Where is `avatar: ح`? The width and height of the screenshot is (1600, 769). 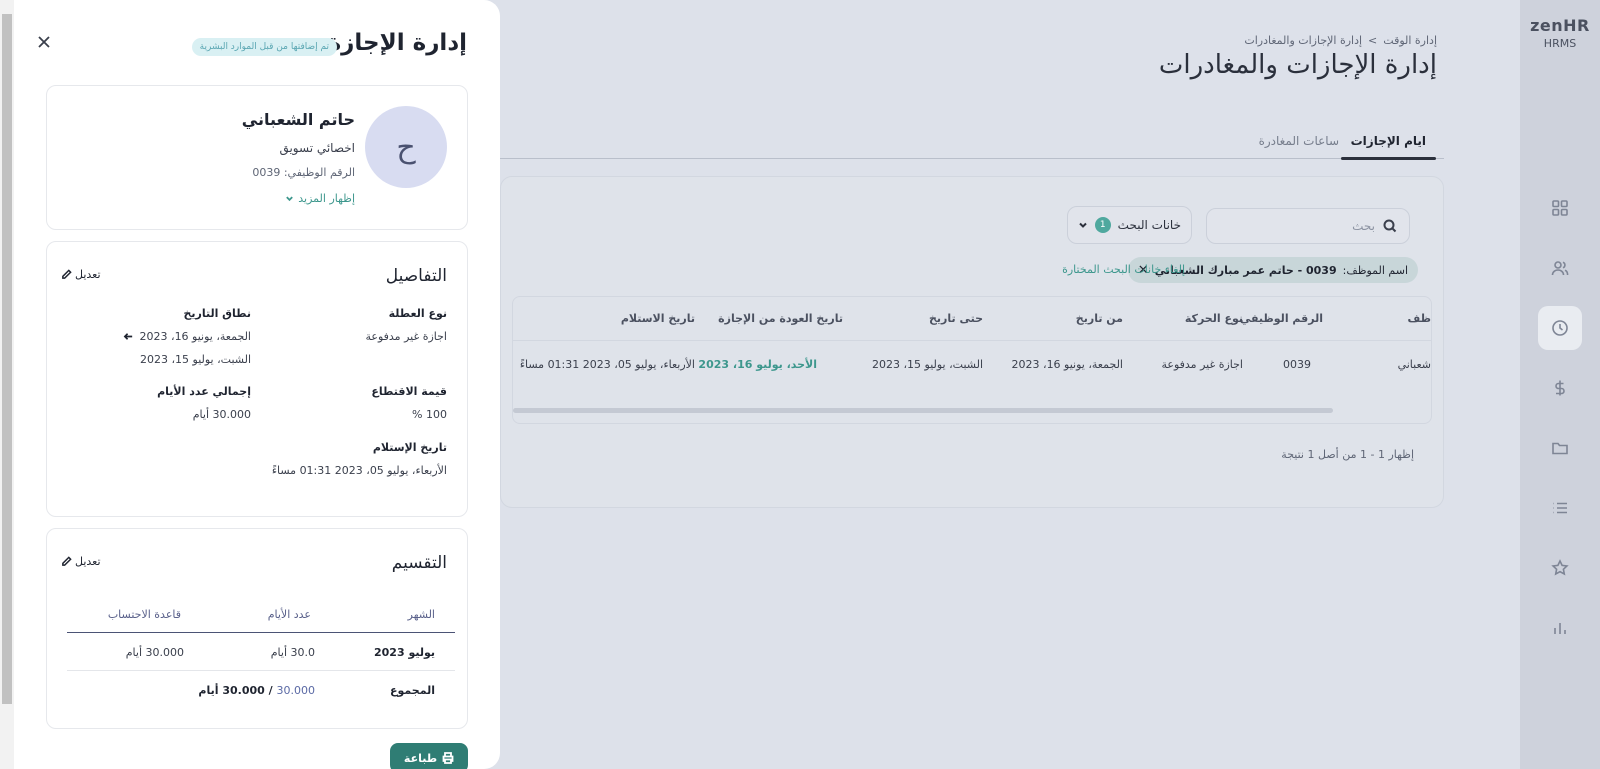
avatar: ح is located at coordinates (406, 147).